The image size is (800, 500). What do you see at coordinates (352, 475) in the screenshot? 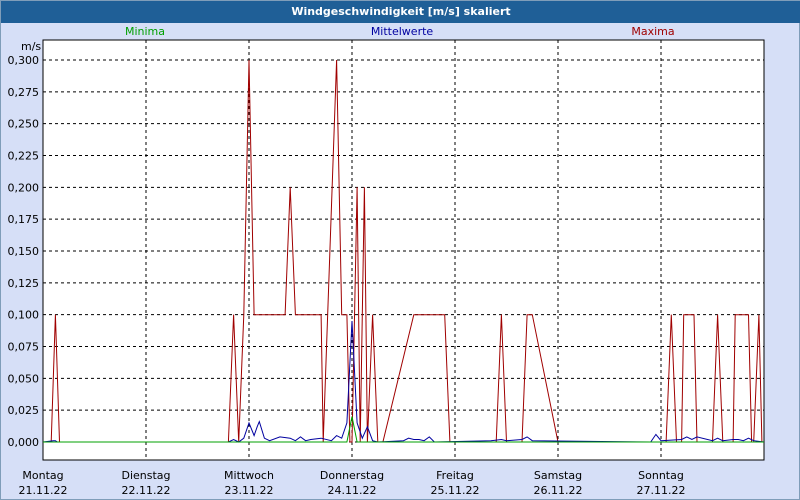
I see `x-tick-day: Donnerstag` at bounding box center [352, 475].